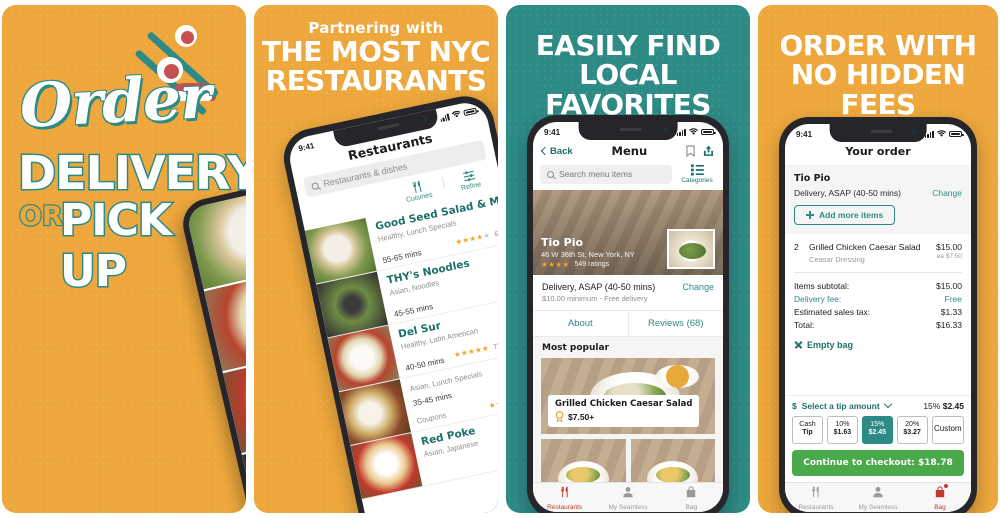  What do you see at coordinates (956, 134) in the screenshot?
I see `battery-icon` at bounding box center [956, 134].